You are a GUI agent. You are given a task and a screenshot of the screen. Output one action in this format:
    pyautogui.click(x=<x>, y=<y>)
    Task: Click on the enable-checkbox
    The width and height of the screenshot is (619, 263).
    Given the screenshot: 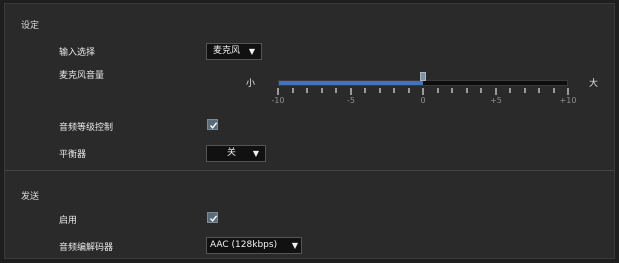 What is the action you would take?
    pyautogui.click(x=212, y=217)
    